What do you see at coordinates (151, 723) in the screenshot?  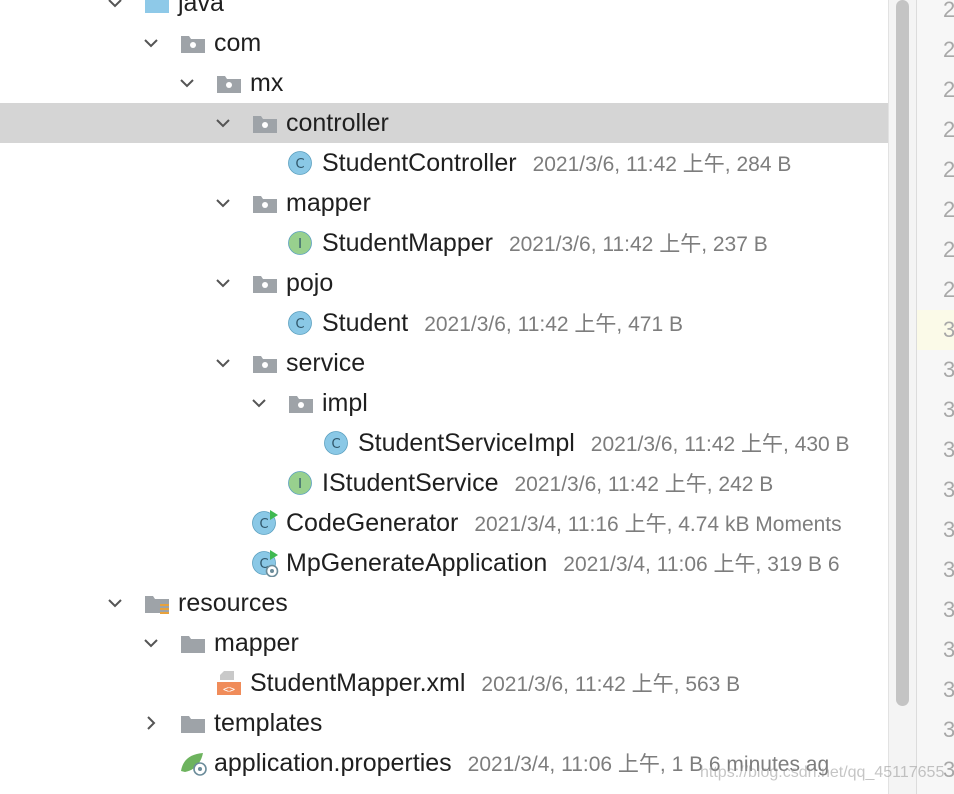 I see `chevron-right-icon` at bounding box center [151, 723].